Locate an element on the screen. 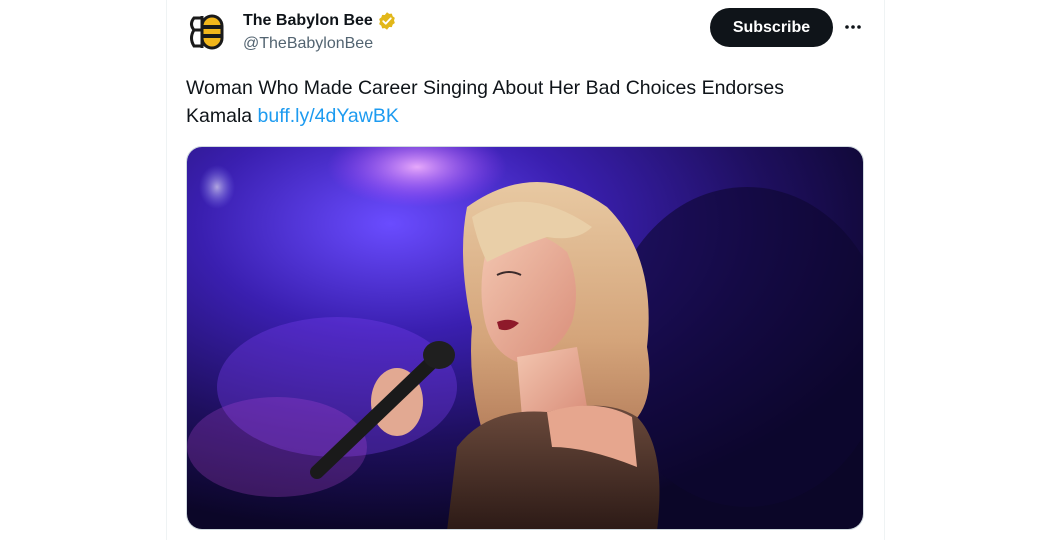  more-horizontal-icon is located at coordinates (853, 27).